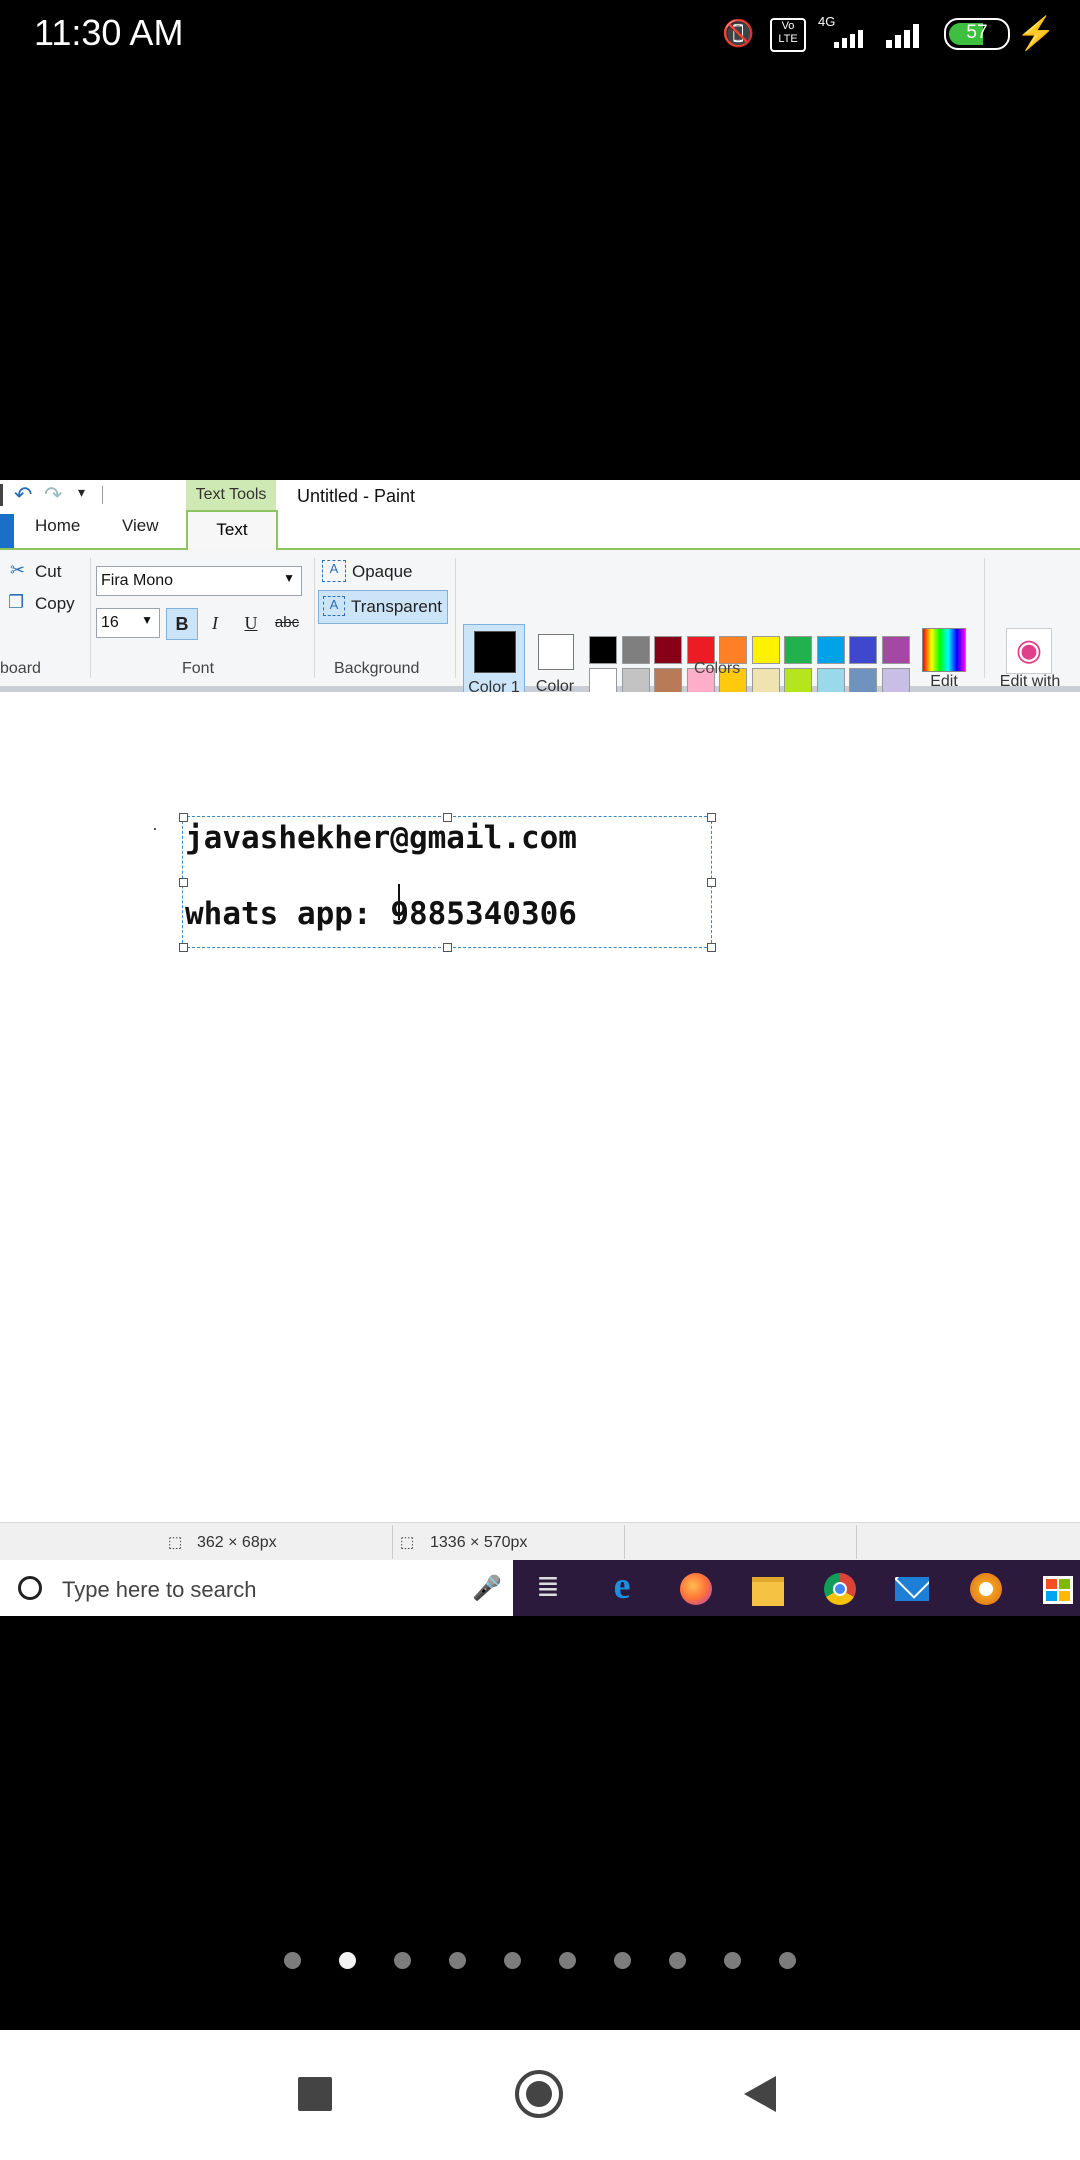 The height and width of the screenshot is (2160, 1080). Describe the element at coordinates (717, 668) in the screenshot. I see `colors-group-label: Colors` at that location.